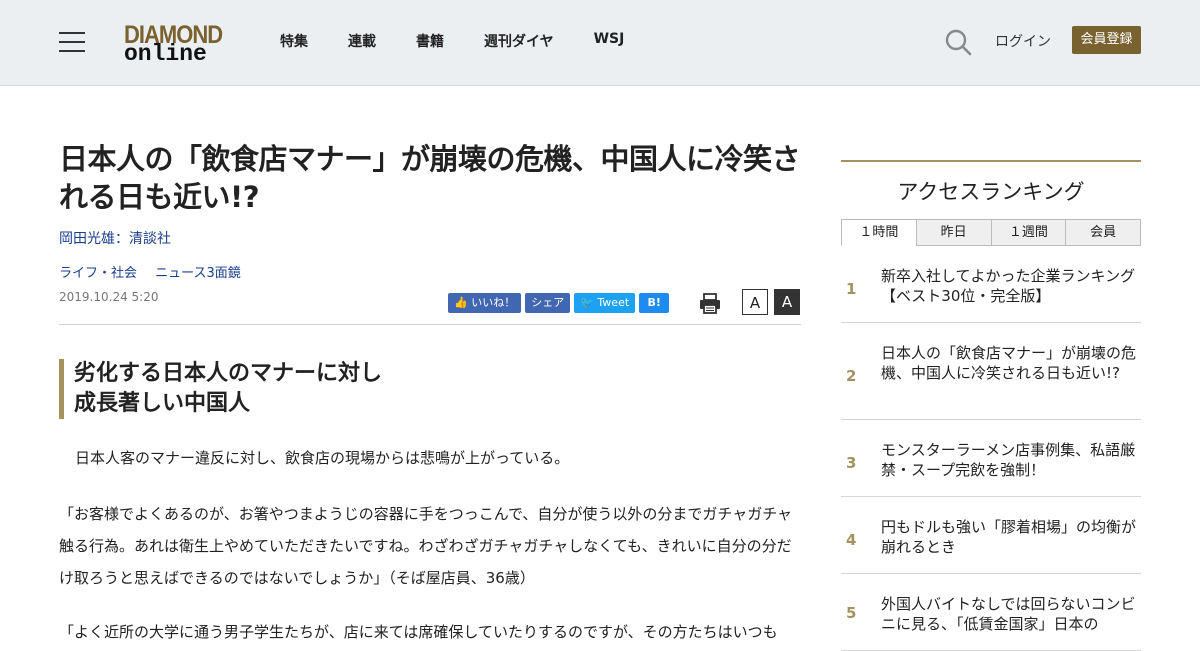  I want to click on ranking-tabs: １時間 昨日 １週間 会員, so click(991, 232).